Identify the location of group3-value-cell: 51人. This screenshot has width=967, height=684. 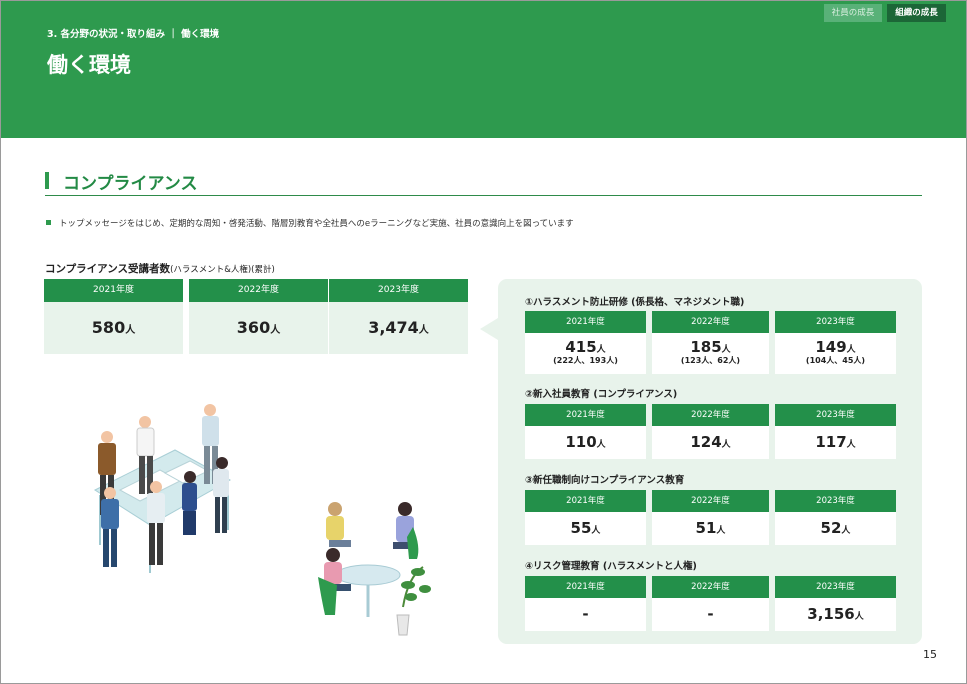
(710, 528).